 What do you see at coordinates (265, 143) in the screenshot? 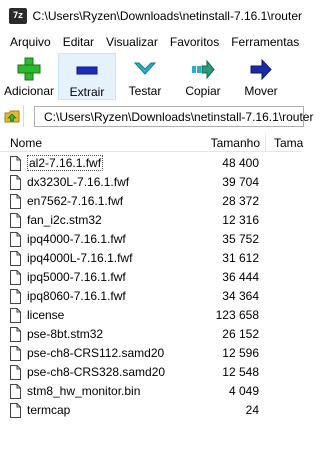
I see `column-divider` at bounding box center [265, 143].